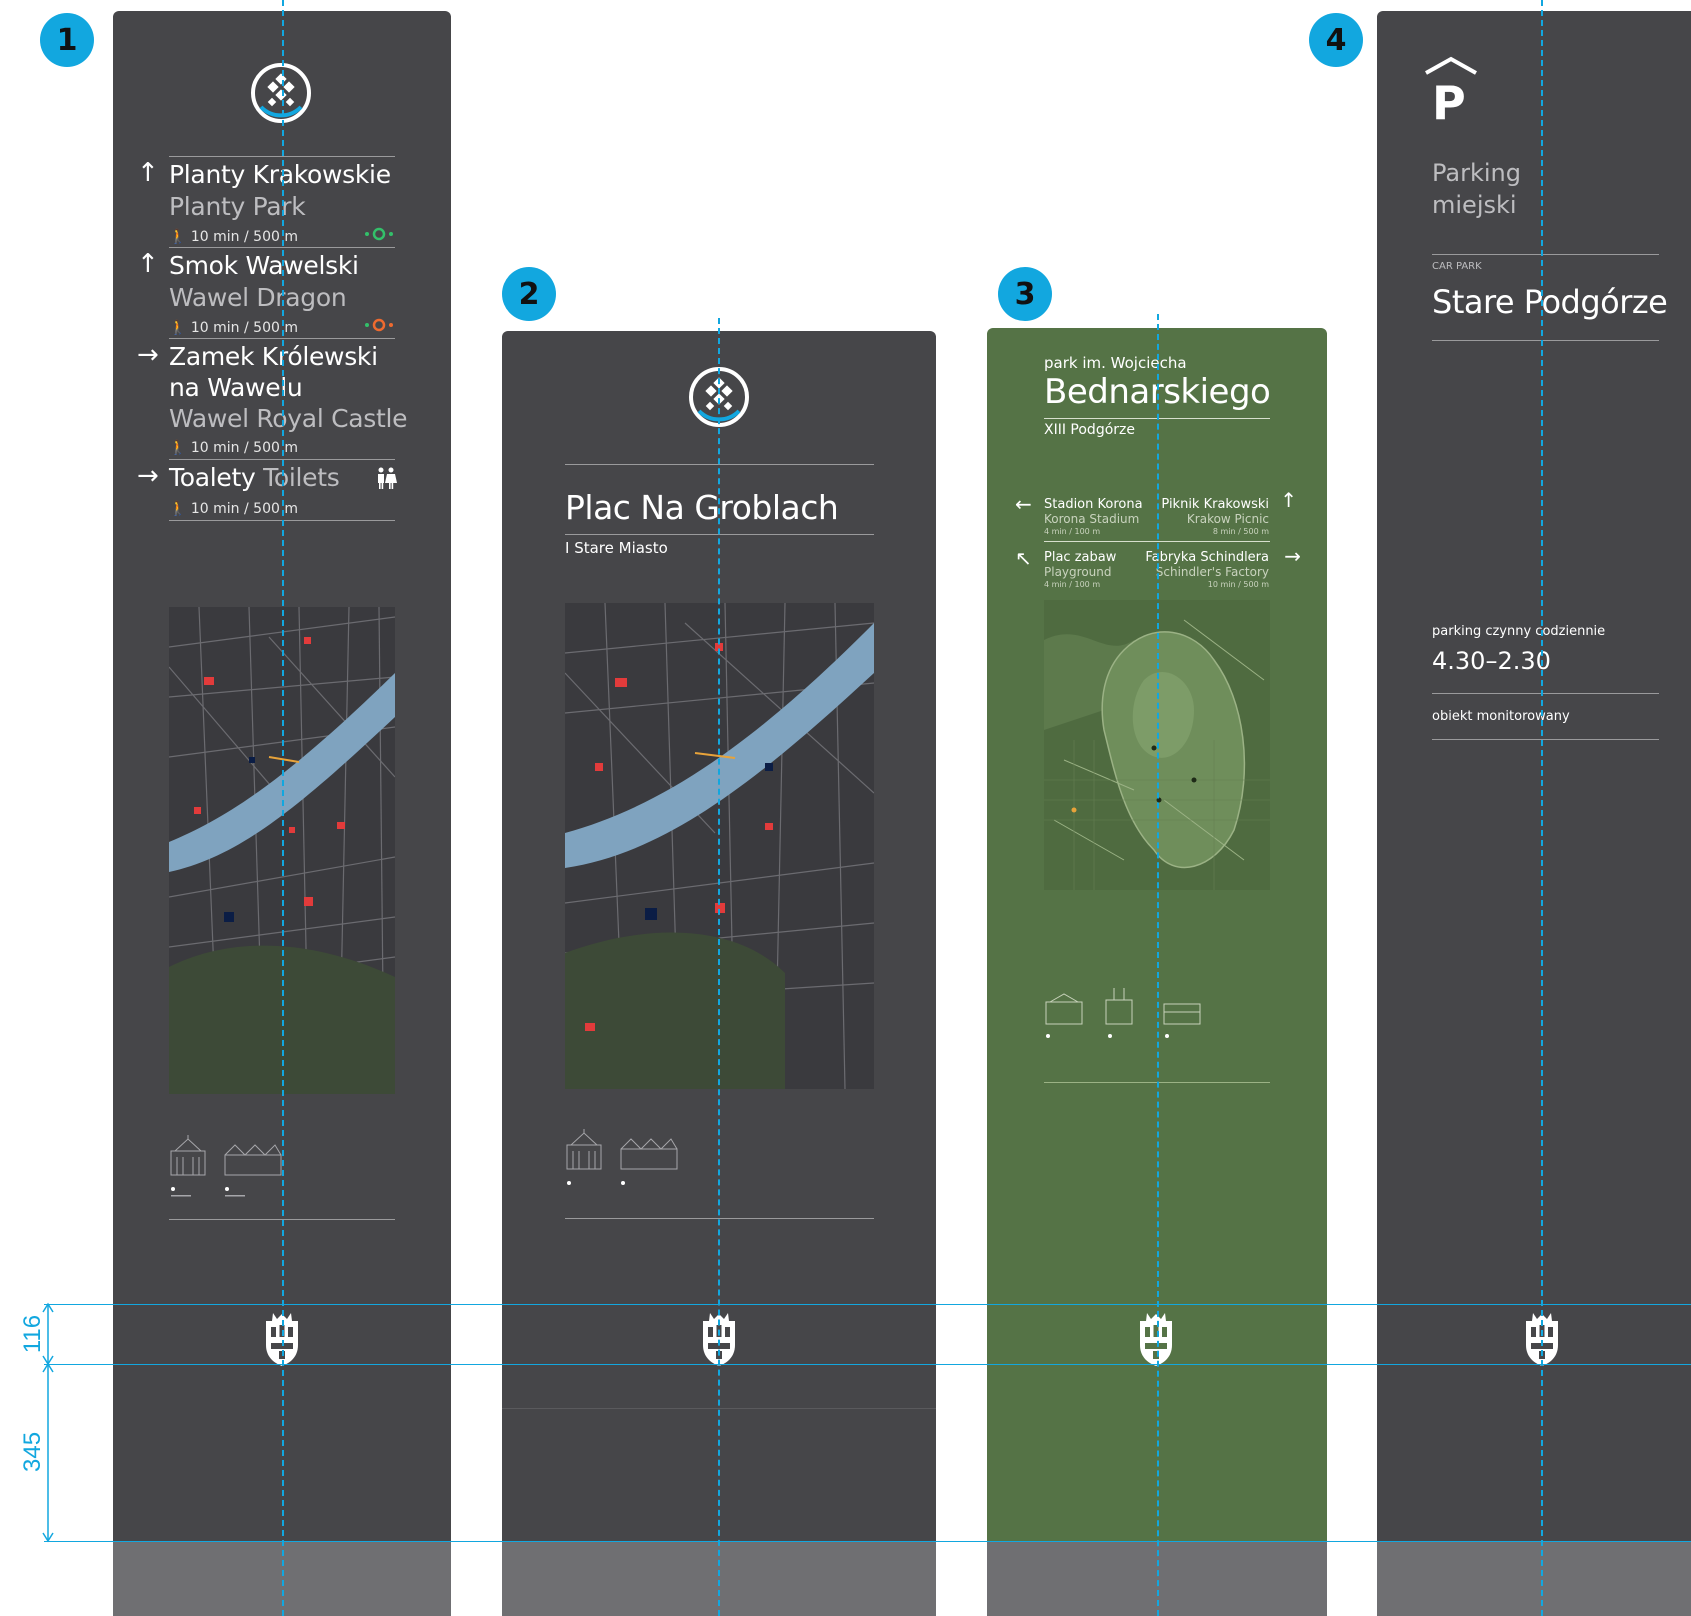 This screenshot has height=1616, width=1691. I want to click on dimension-label-lower: 345, so click(32, 1451).